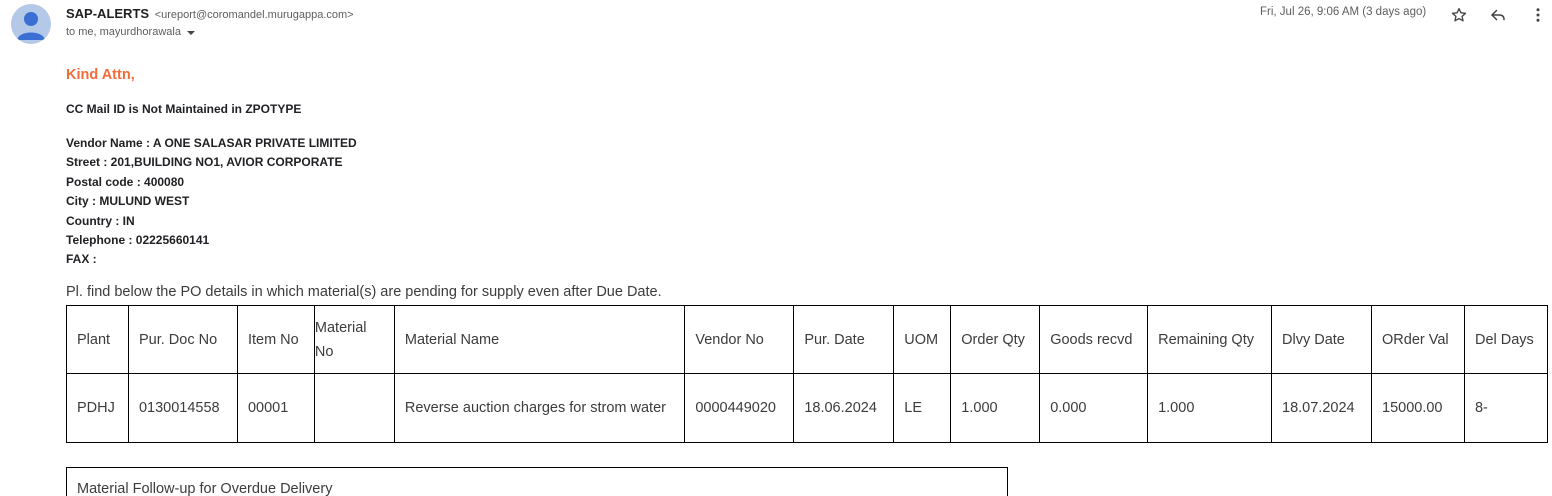  Describe the element at coordinates (1506, 339) in the screenshot. I see `col-header: Del Days` at that location.